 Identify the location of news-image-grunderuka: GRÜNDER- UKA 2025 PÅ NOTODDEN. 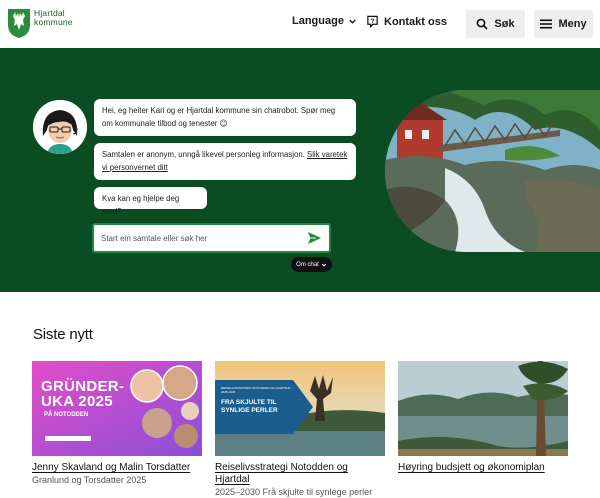
(117, 408).